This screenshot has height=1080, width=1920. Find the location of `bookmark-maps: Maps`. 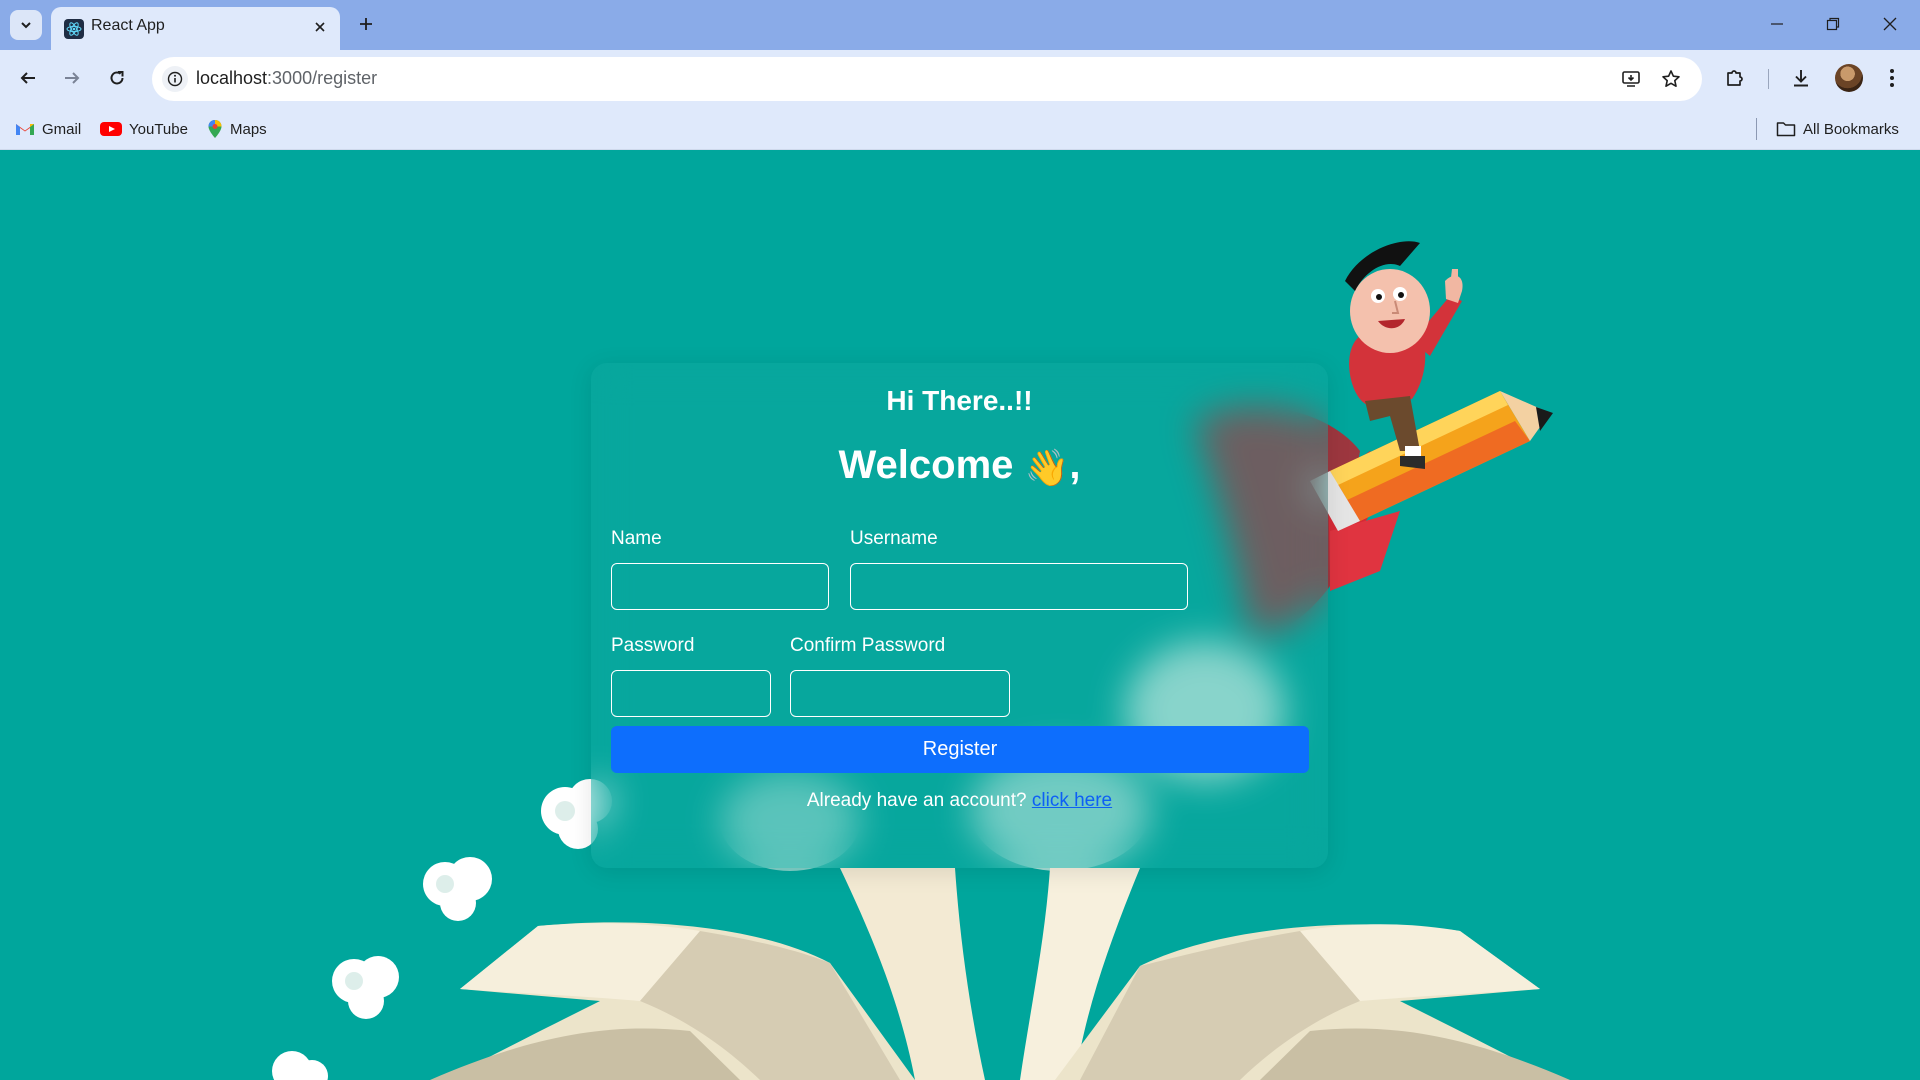

bookmark-maps: Maps is located at coordinates (237, 129).